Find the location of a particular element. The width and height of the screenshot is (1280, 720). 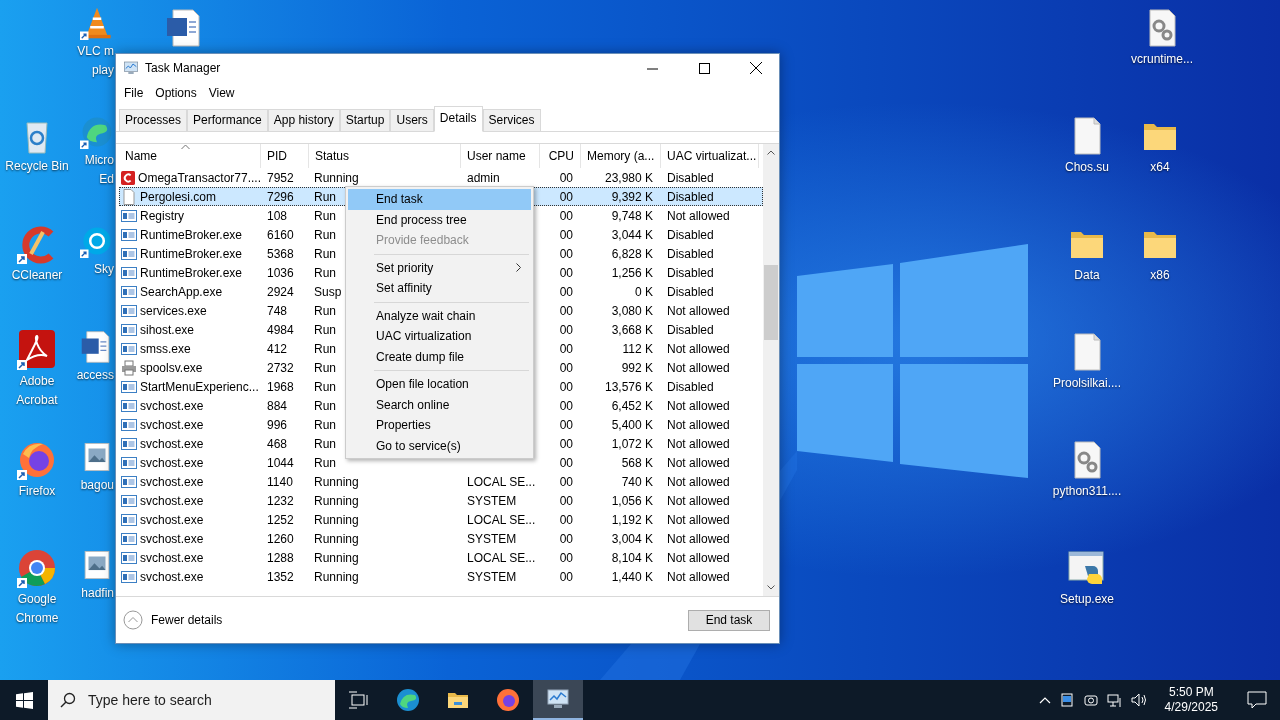

menu-item: File is located at coordinates (134, 93).